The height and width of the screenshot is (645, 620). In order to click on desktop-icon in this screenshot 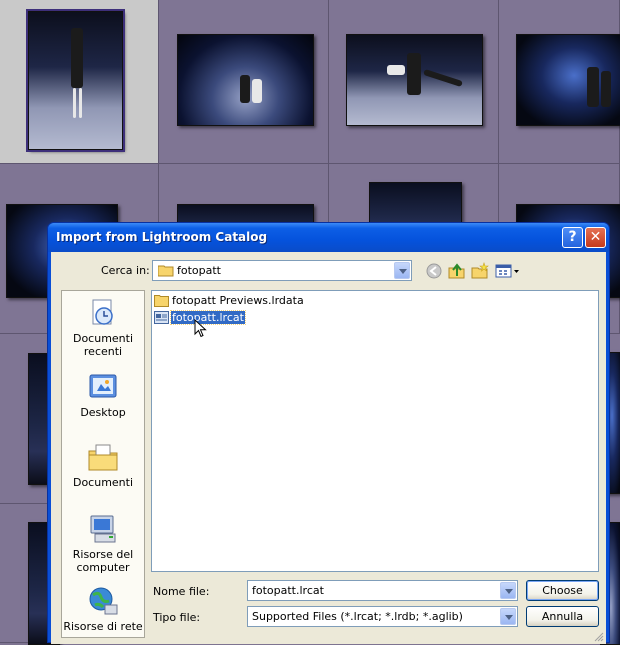, I will do `click(103, 386)`.